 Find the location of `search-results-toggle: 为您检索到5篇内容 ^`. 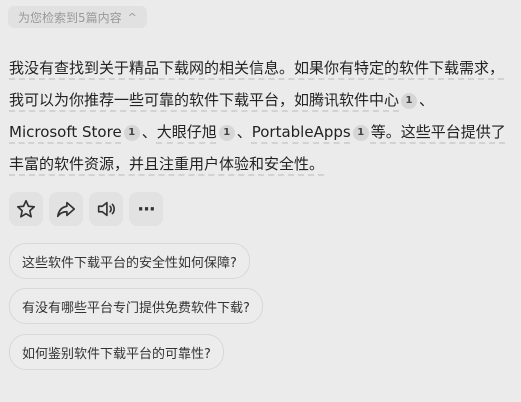

search-results-toggle: 为您检索到5篇内容 ^ is located at coordinates (77, 17).